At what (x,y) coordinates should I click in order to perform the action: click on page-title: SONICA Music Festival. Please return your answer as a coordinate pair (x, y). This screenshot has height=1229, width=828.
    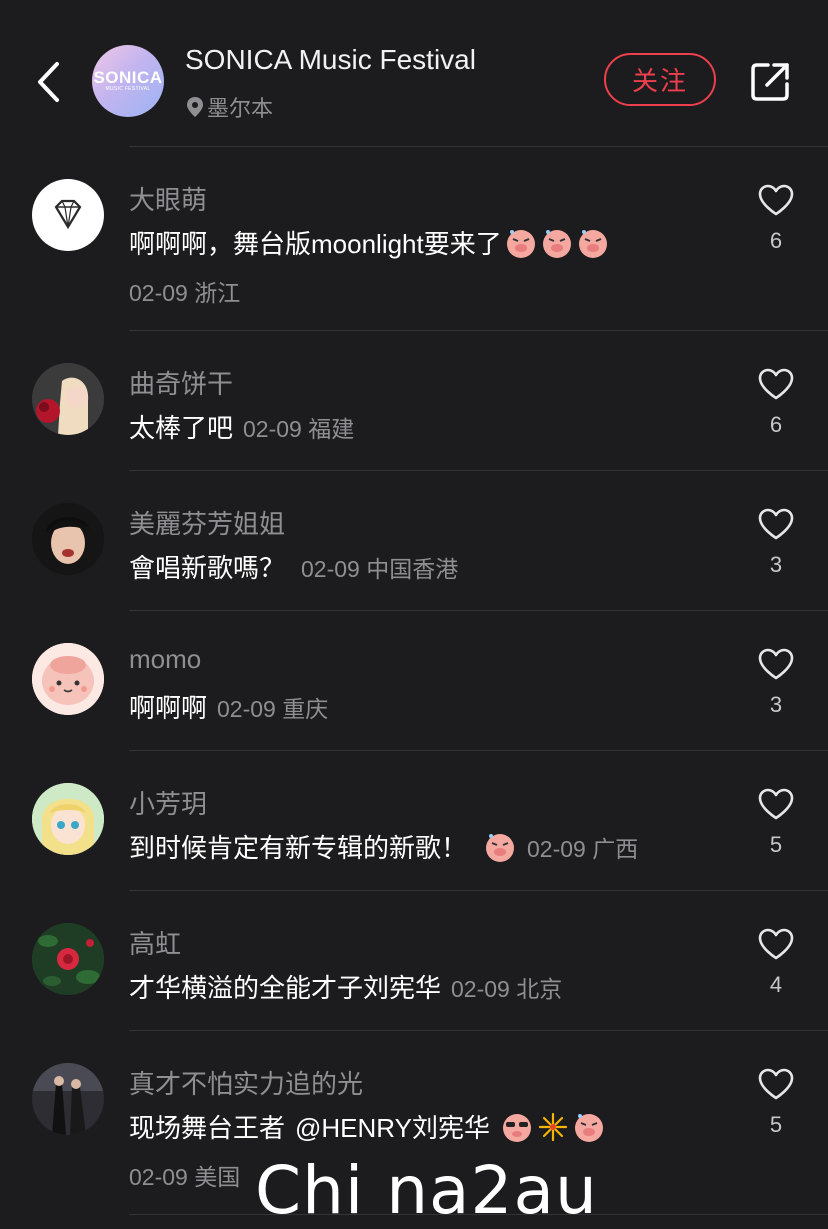
    Looking at the image, I should click on (330, 60).